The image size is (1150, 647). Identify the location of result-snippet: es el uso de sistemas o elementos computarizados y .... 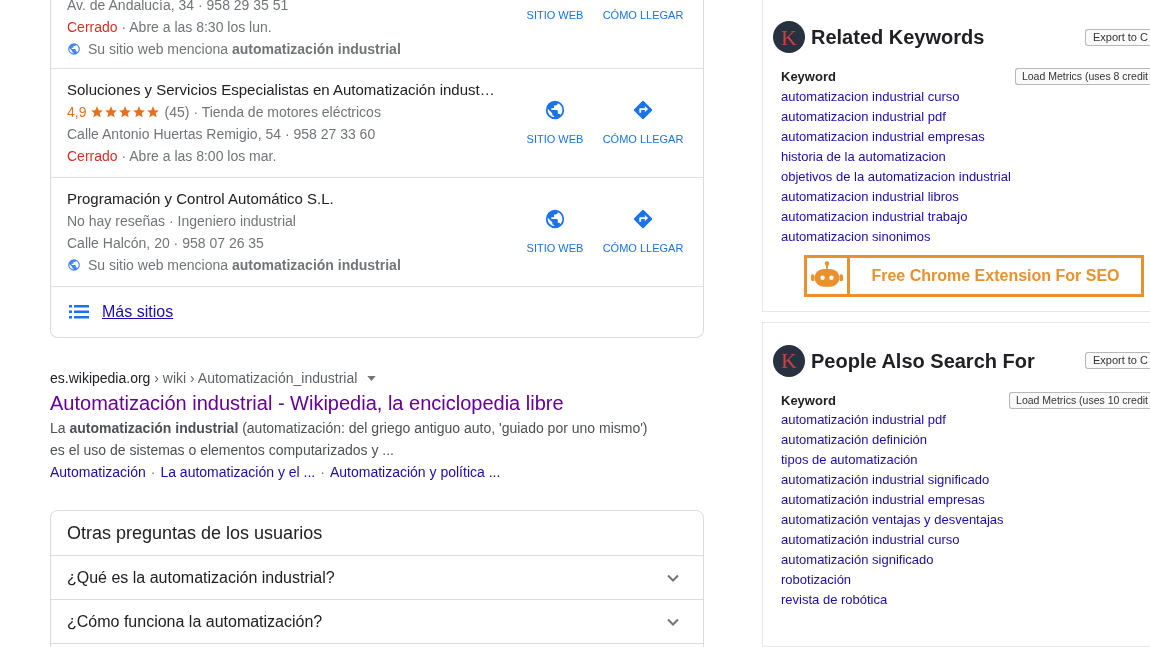
(222, 450).